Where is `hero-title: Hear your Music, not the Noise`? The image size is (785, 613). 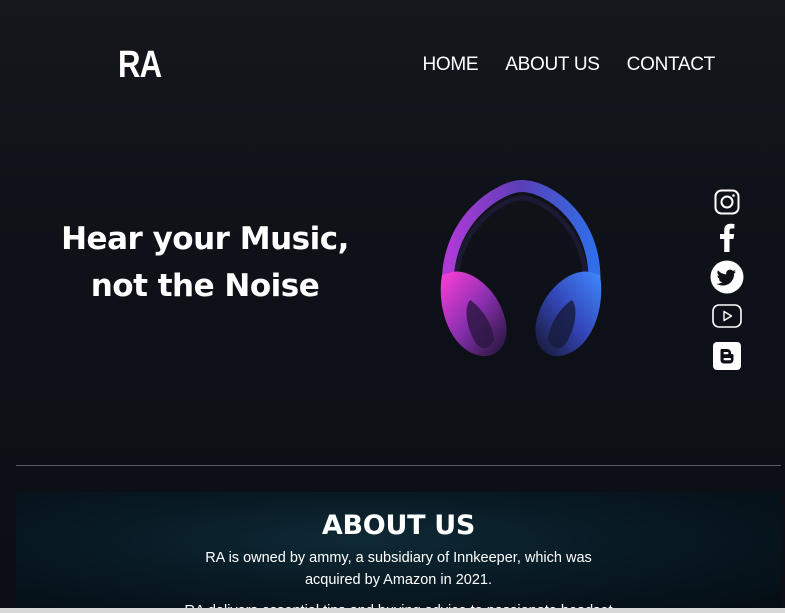 hero-title: Hear your Music, not the Noise is located at coordinates (205, 263).